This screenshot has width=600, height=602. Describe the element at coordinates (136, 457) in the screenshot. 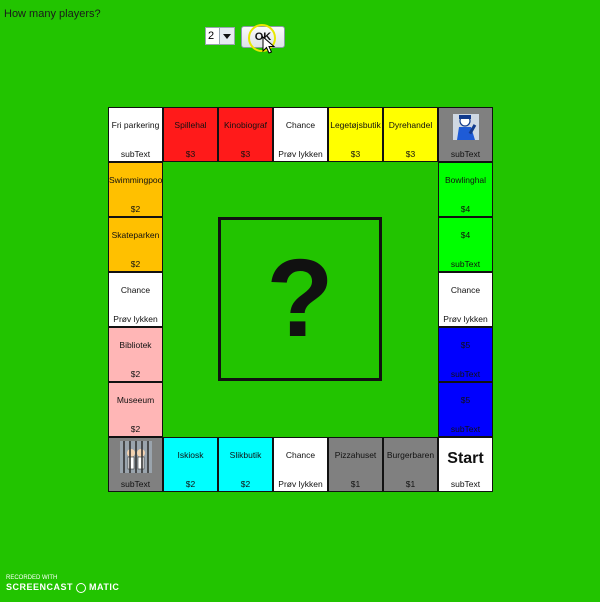

I see `jail-bars-icon` at that location.